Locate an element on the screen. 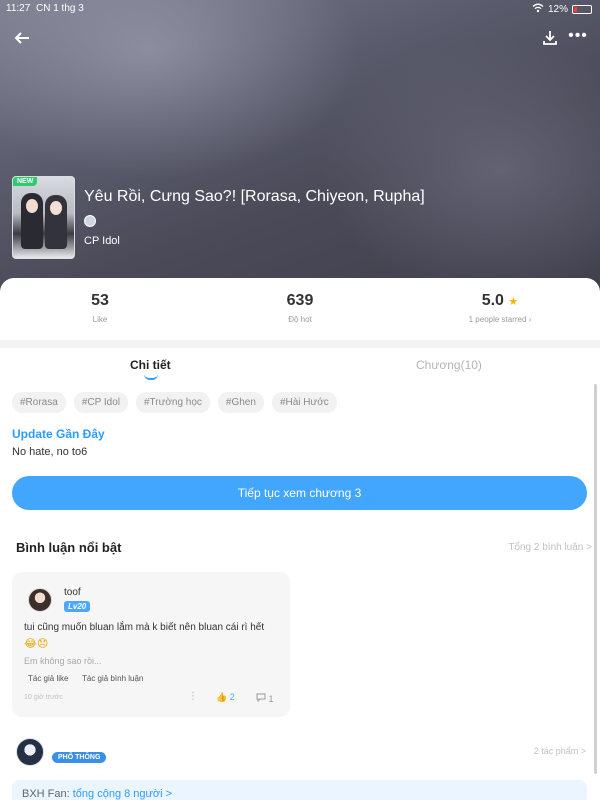 This screenshot has width=600, height=800. section-divider is located at coordinates (300, 344).